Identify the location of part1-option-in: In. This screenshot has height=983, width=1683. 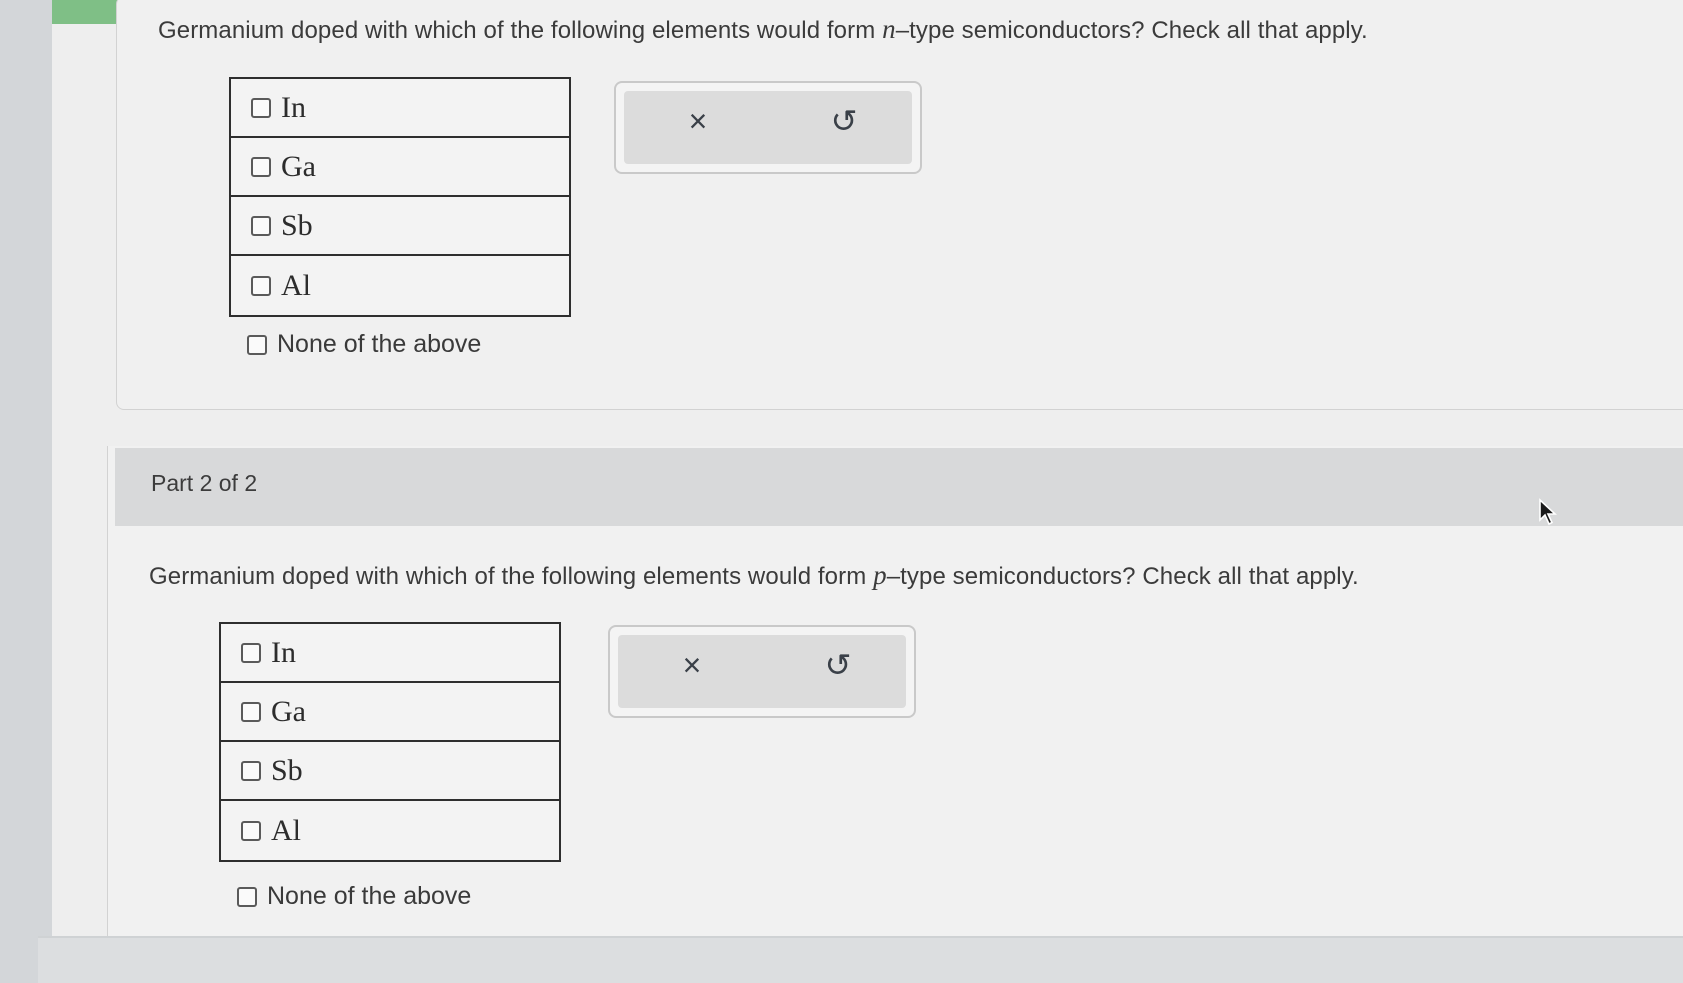
(400, 108).